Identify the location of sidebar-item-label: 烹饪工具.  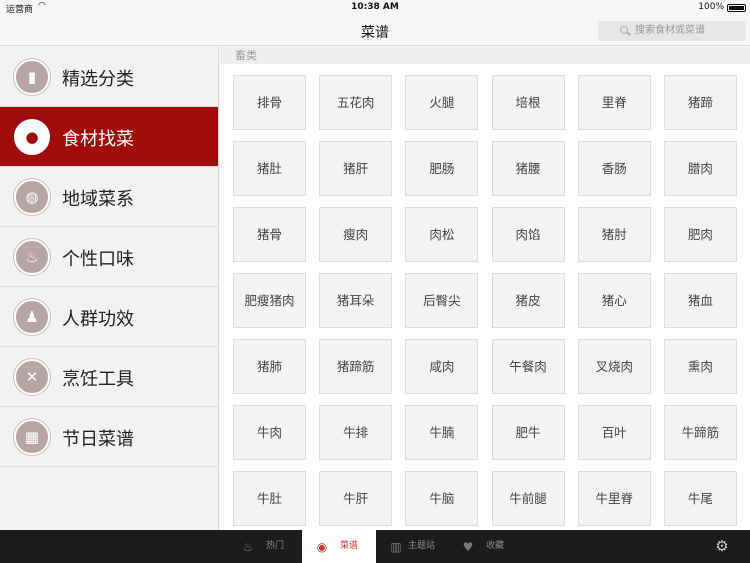
(98, 379).